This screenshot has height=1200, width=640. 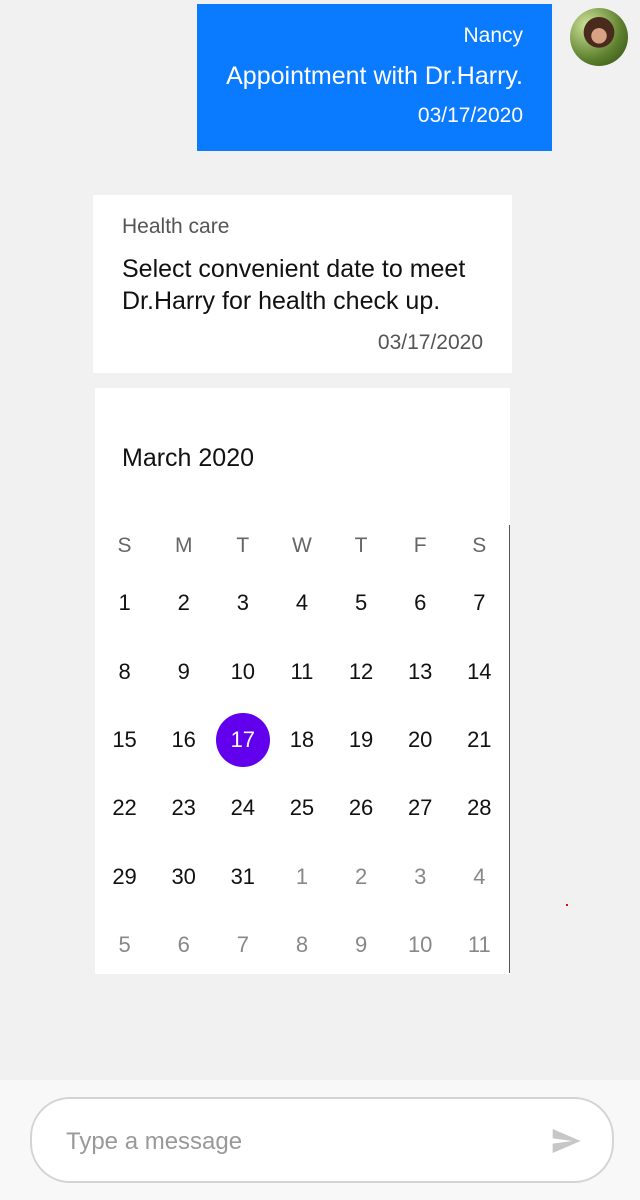 I want to click on calendar-week-row: 8 9 10 11 12 13 14, so click(x=302, y=671).